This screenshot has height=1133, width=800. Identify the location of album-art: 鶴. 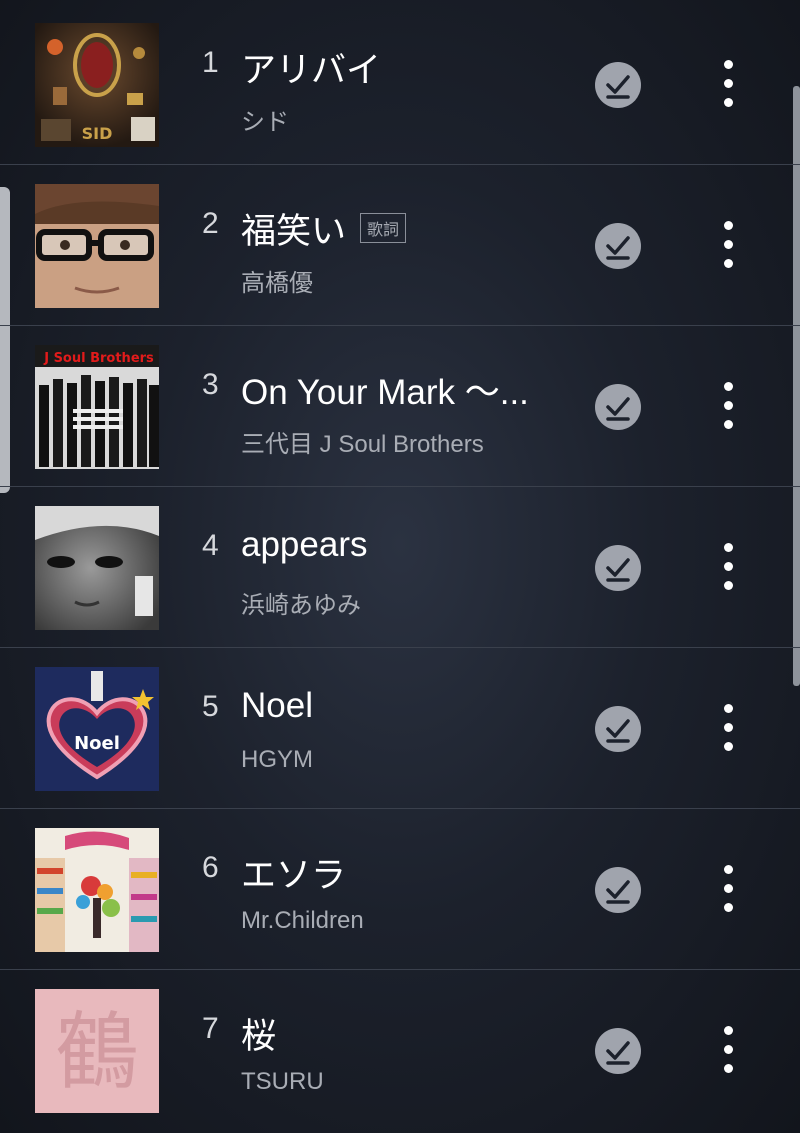
(97, 1051).